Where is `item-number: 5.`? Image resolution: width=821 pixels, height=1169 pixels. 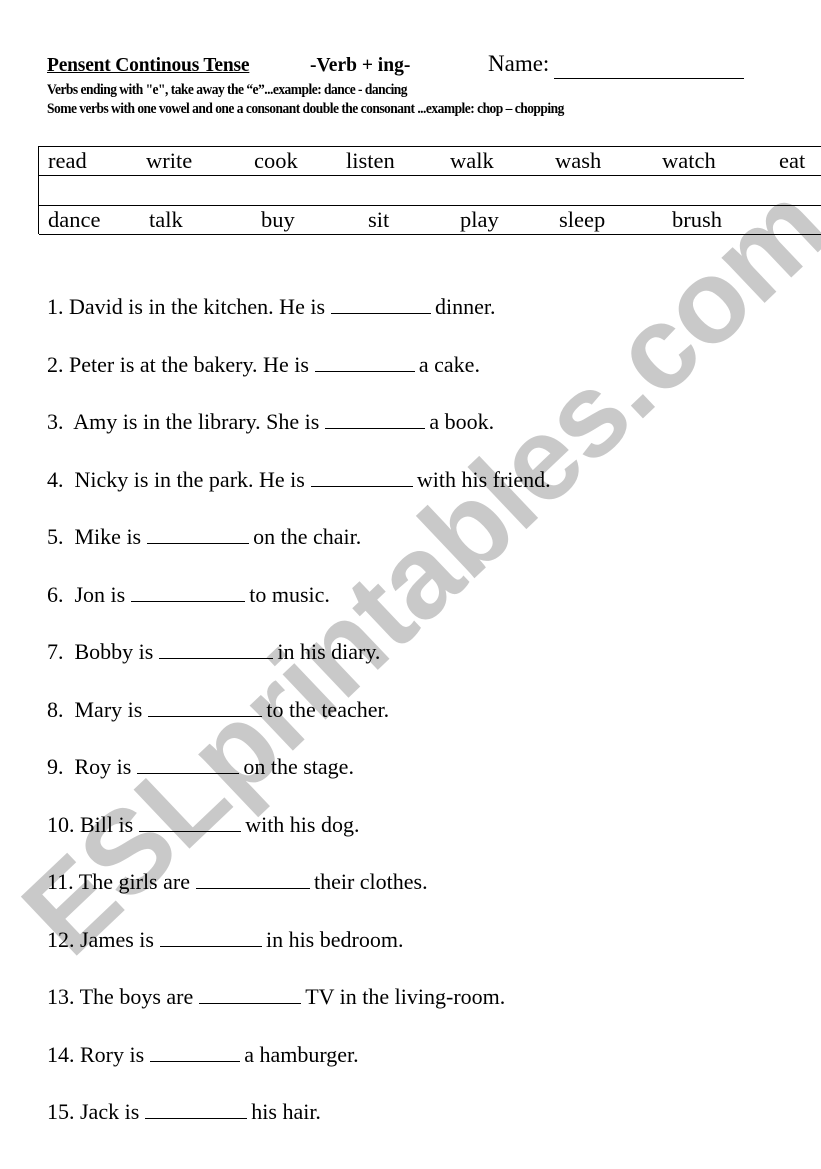 item-number: 5. is located at coordinates (55, 536).